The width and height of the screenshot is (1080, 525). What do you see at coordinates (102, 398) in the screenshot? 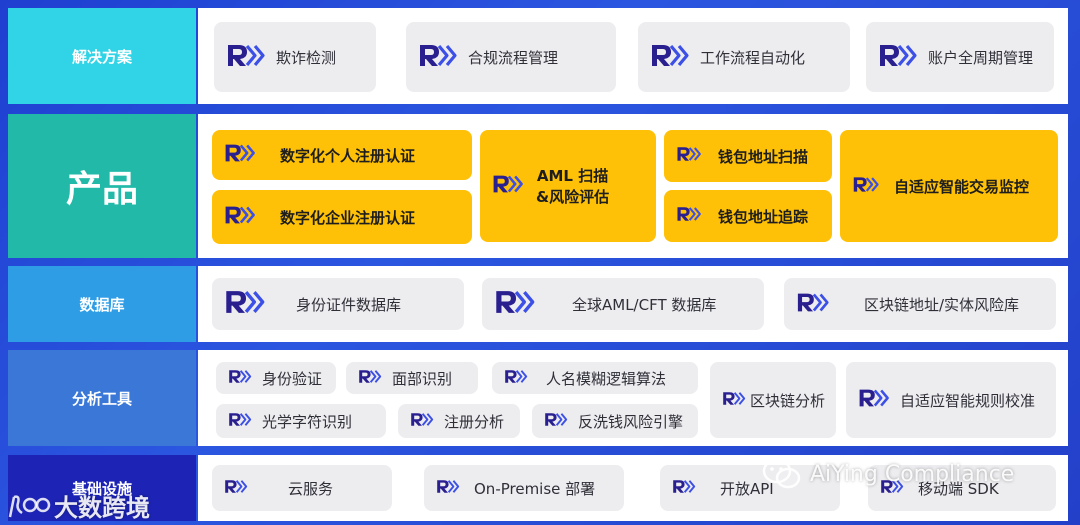
I see `analytics-label: 分析工具` at bounding box center [102, 398].